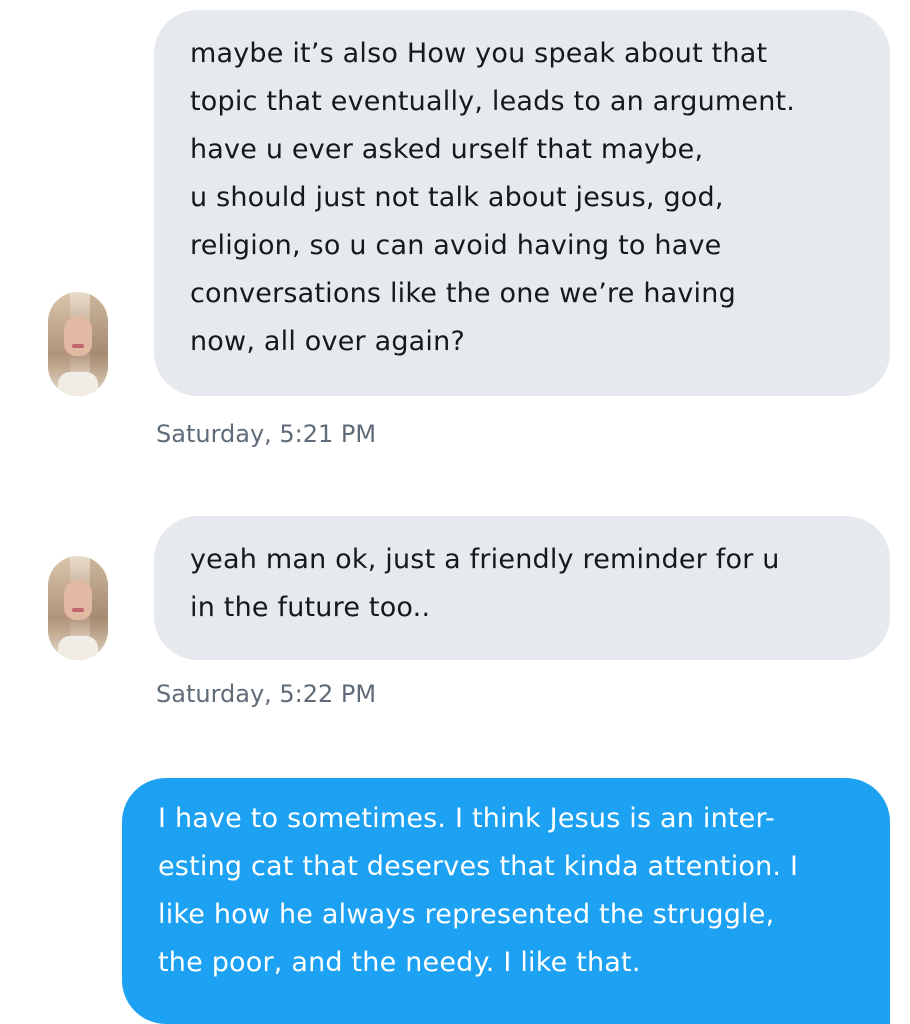 The image size is (910, 1024). What do you see at coordinates (266, 434) in the screenshot?
I see `message-timestamp: Saturday, 5:21 PM` at bounding box center [266, 434].